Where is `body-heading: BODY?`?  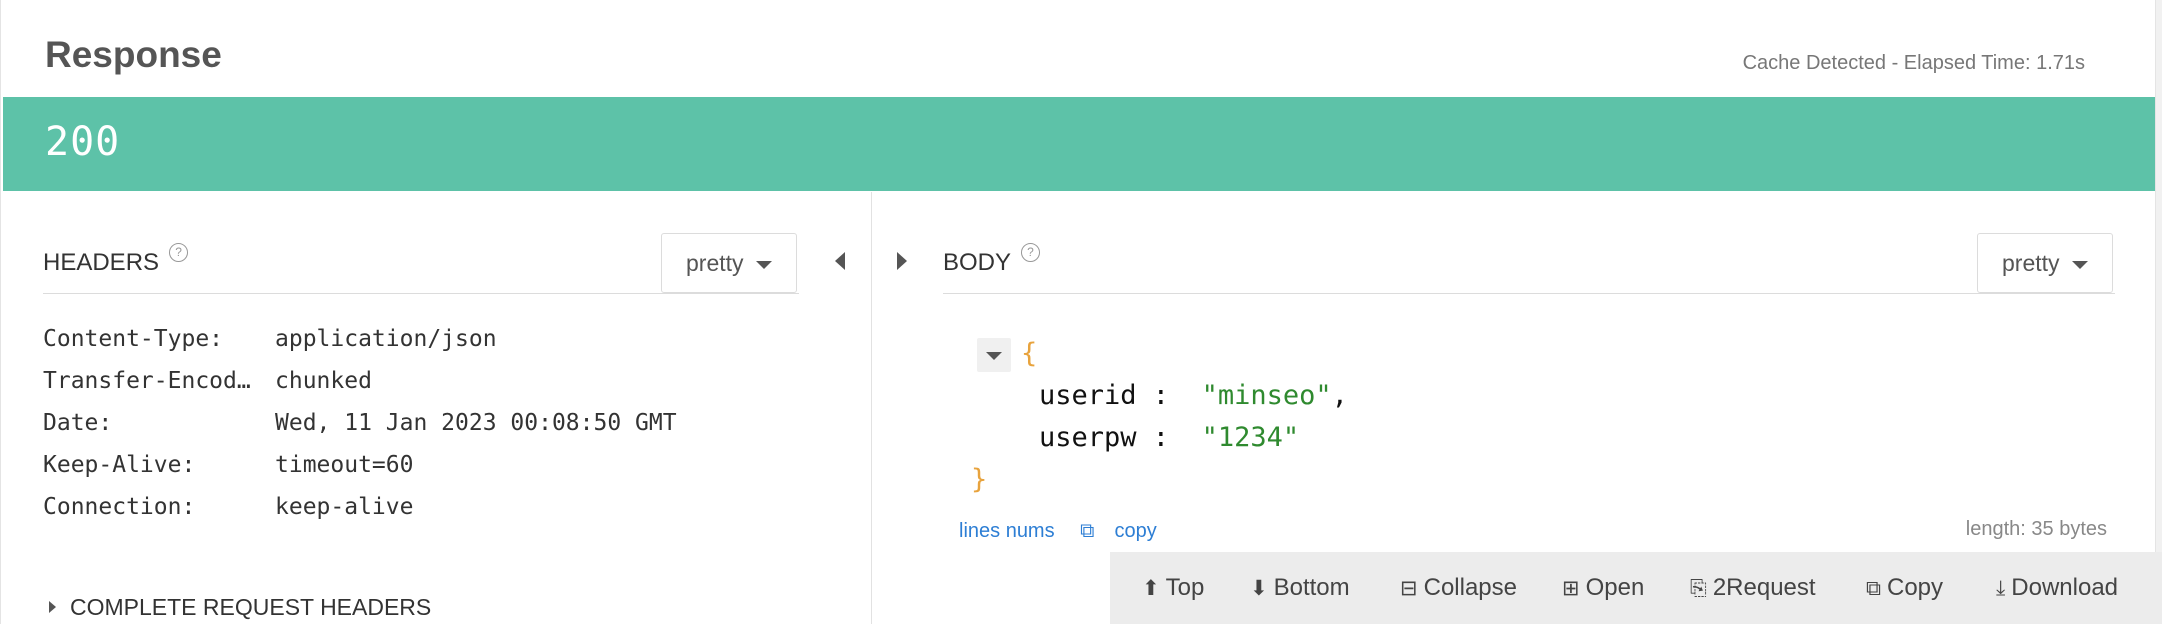
body-heading: BODY? is located at coordinates (992, 260).